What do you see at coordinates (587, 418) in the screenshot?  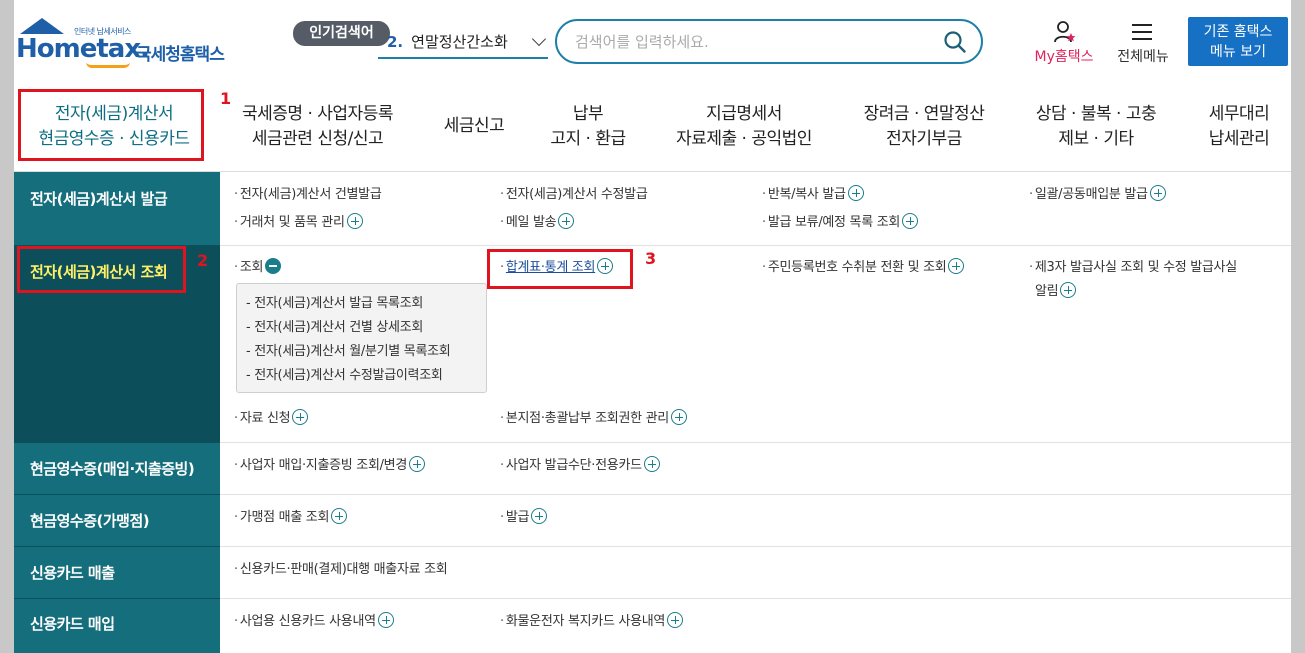 I see `menu-link: 본지점·총괄납부 조회권한 관리` at bounding box center [587, 418].